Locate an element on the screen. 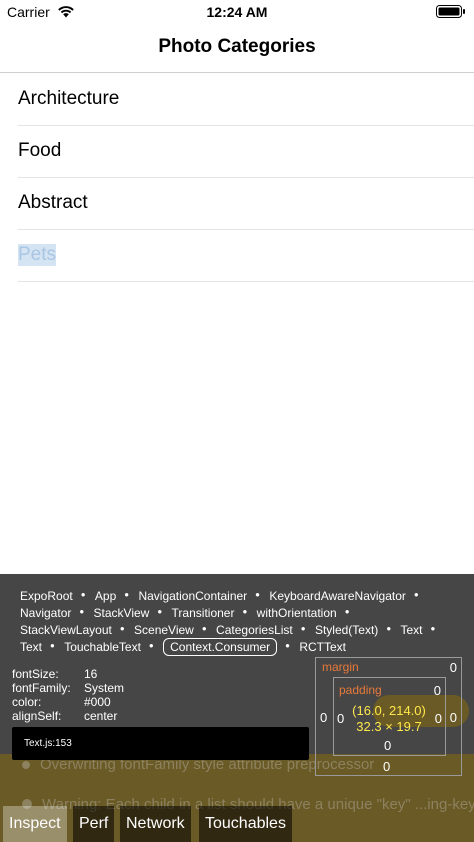 The width and height of the screenshot is (474, 842). list-item-architecture: Architecture is located at coordinates (246, 100).